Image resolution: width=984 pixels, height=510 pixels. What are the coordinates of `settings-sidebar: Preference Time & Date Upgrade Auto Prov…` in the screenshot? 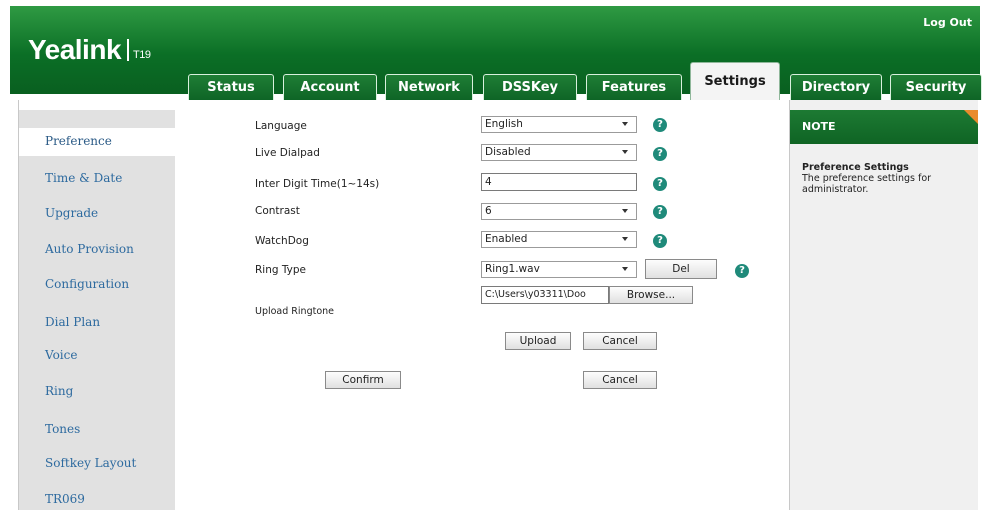 It's located at (99, 310).